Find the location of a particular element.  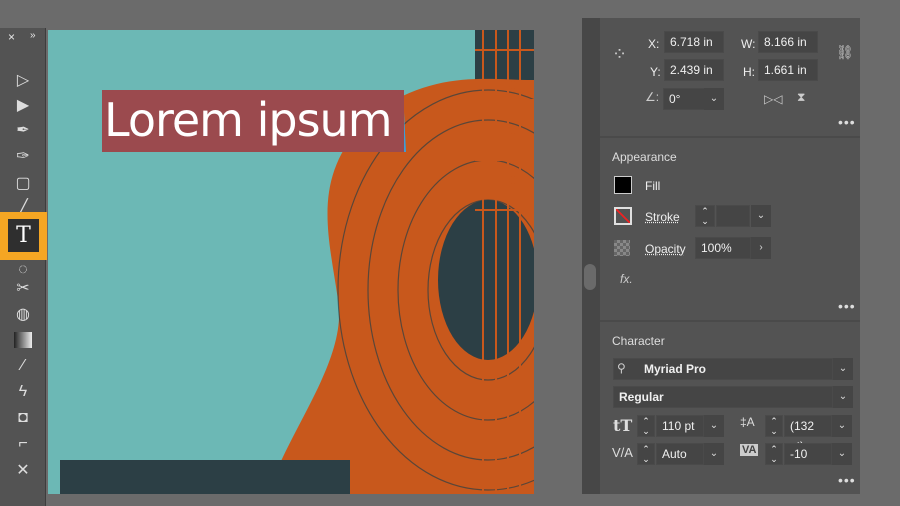

headline-text: Lorem ipsum is located at coordinates (248, 120).